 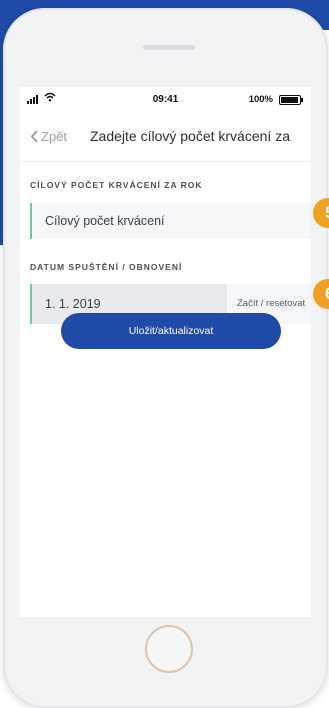 I want to click on save-button: Uložit/aktualizovat, so click(x=171, y=331).